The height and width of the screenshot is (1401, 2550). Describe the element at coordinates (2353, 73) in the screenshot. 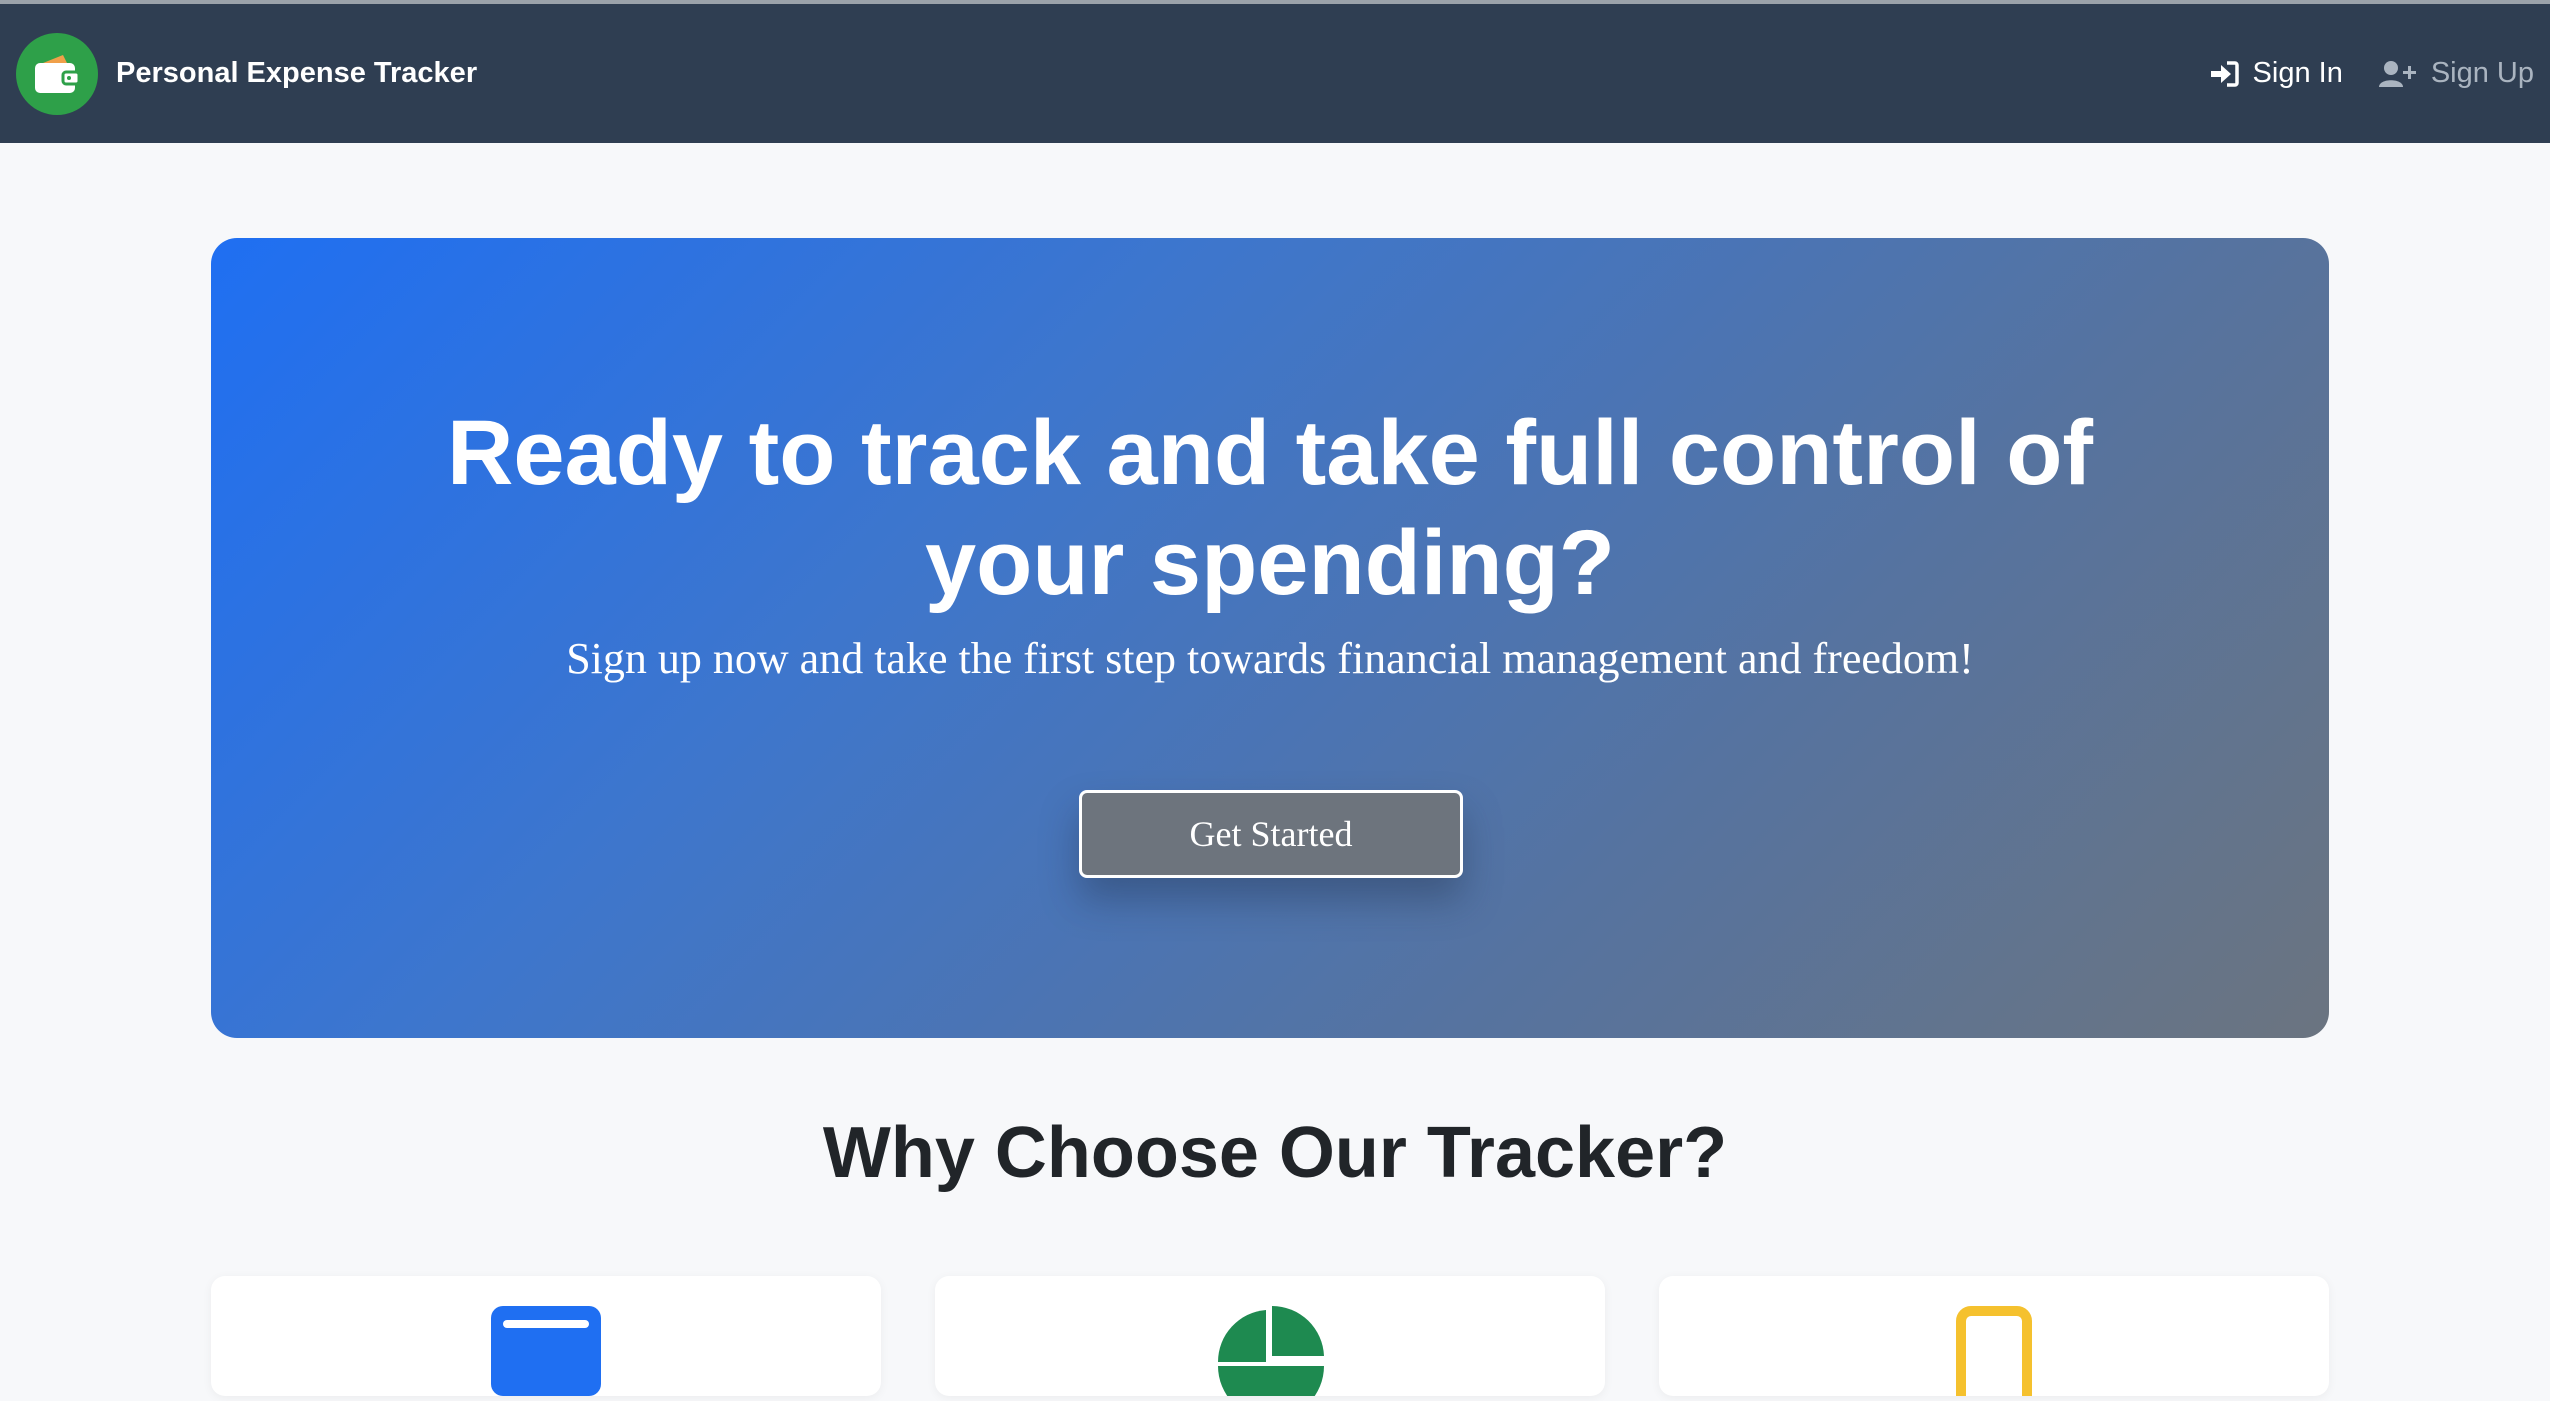

I see `nav-links: Sign In Sign Up` at that location.